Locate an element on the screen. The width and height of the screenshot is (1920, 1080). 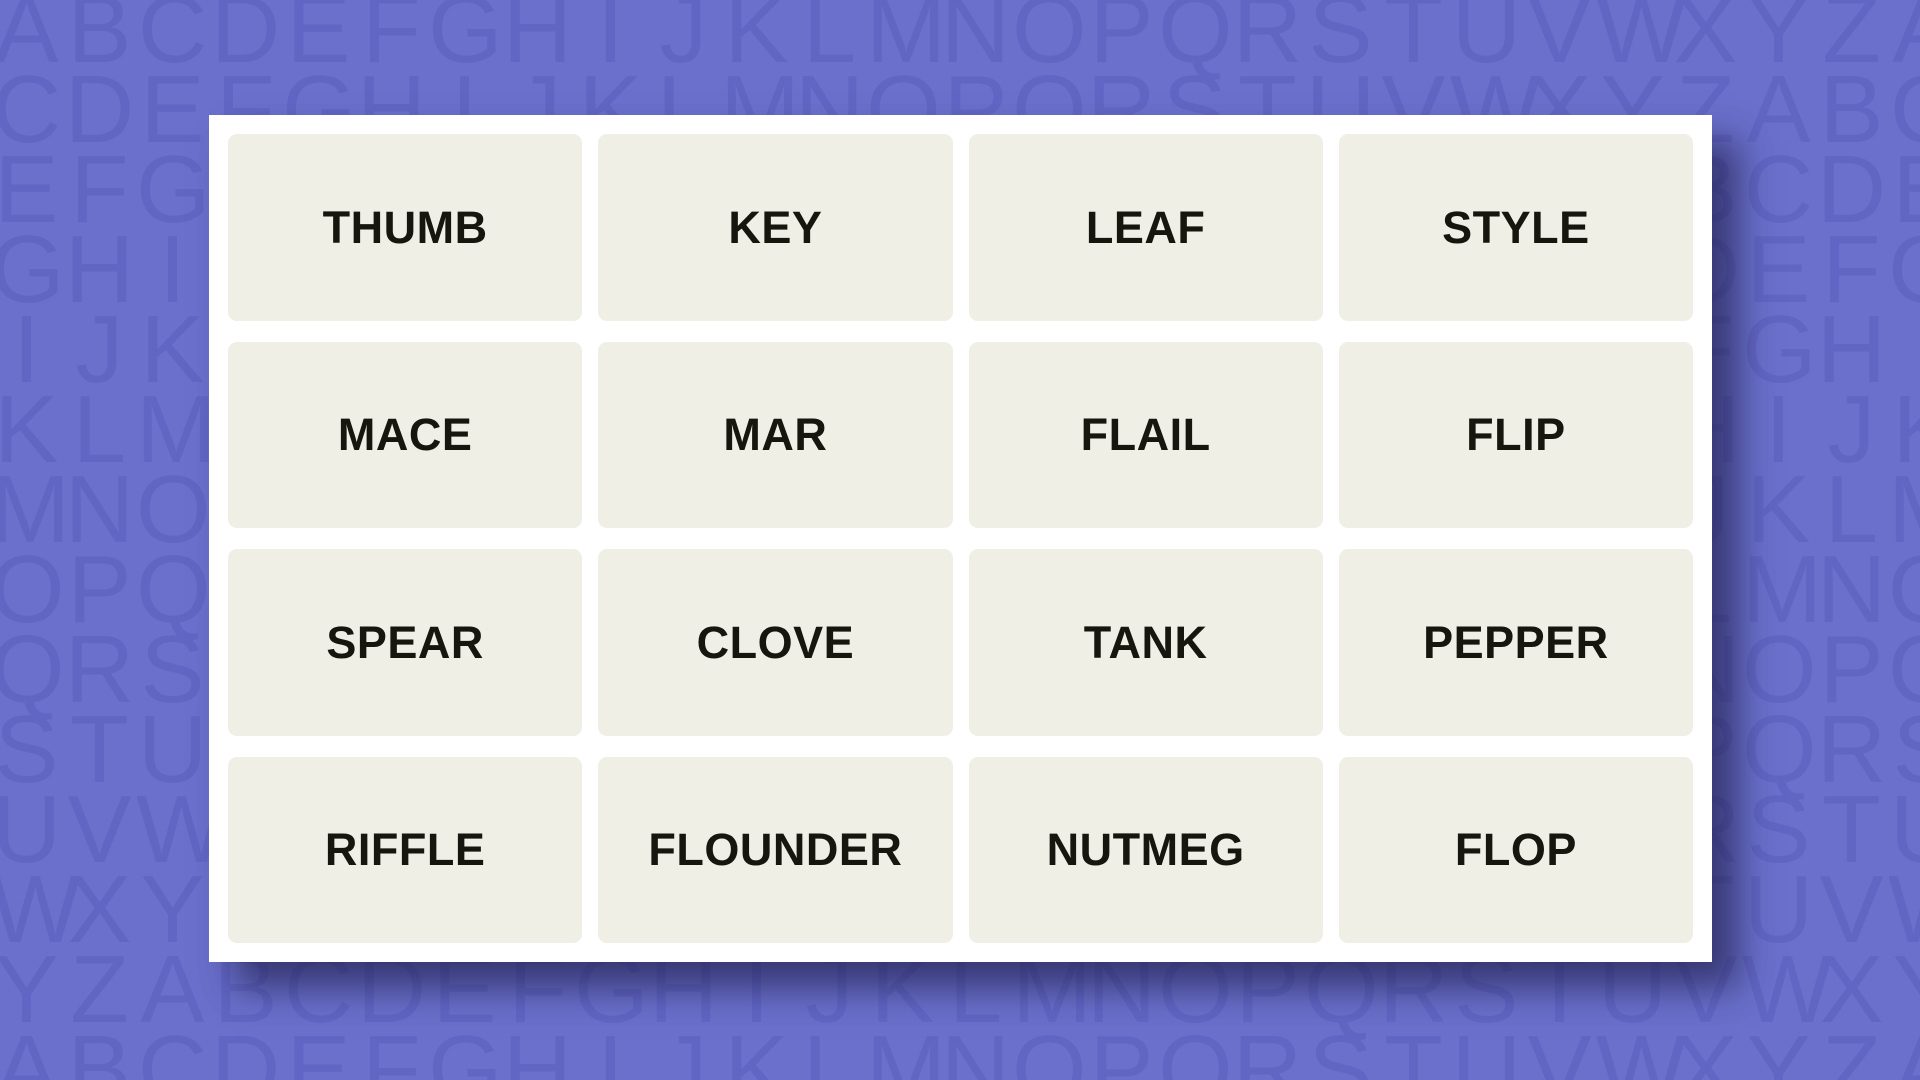
word-tile: FLIP is located at coordinates (1515, 434).